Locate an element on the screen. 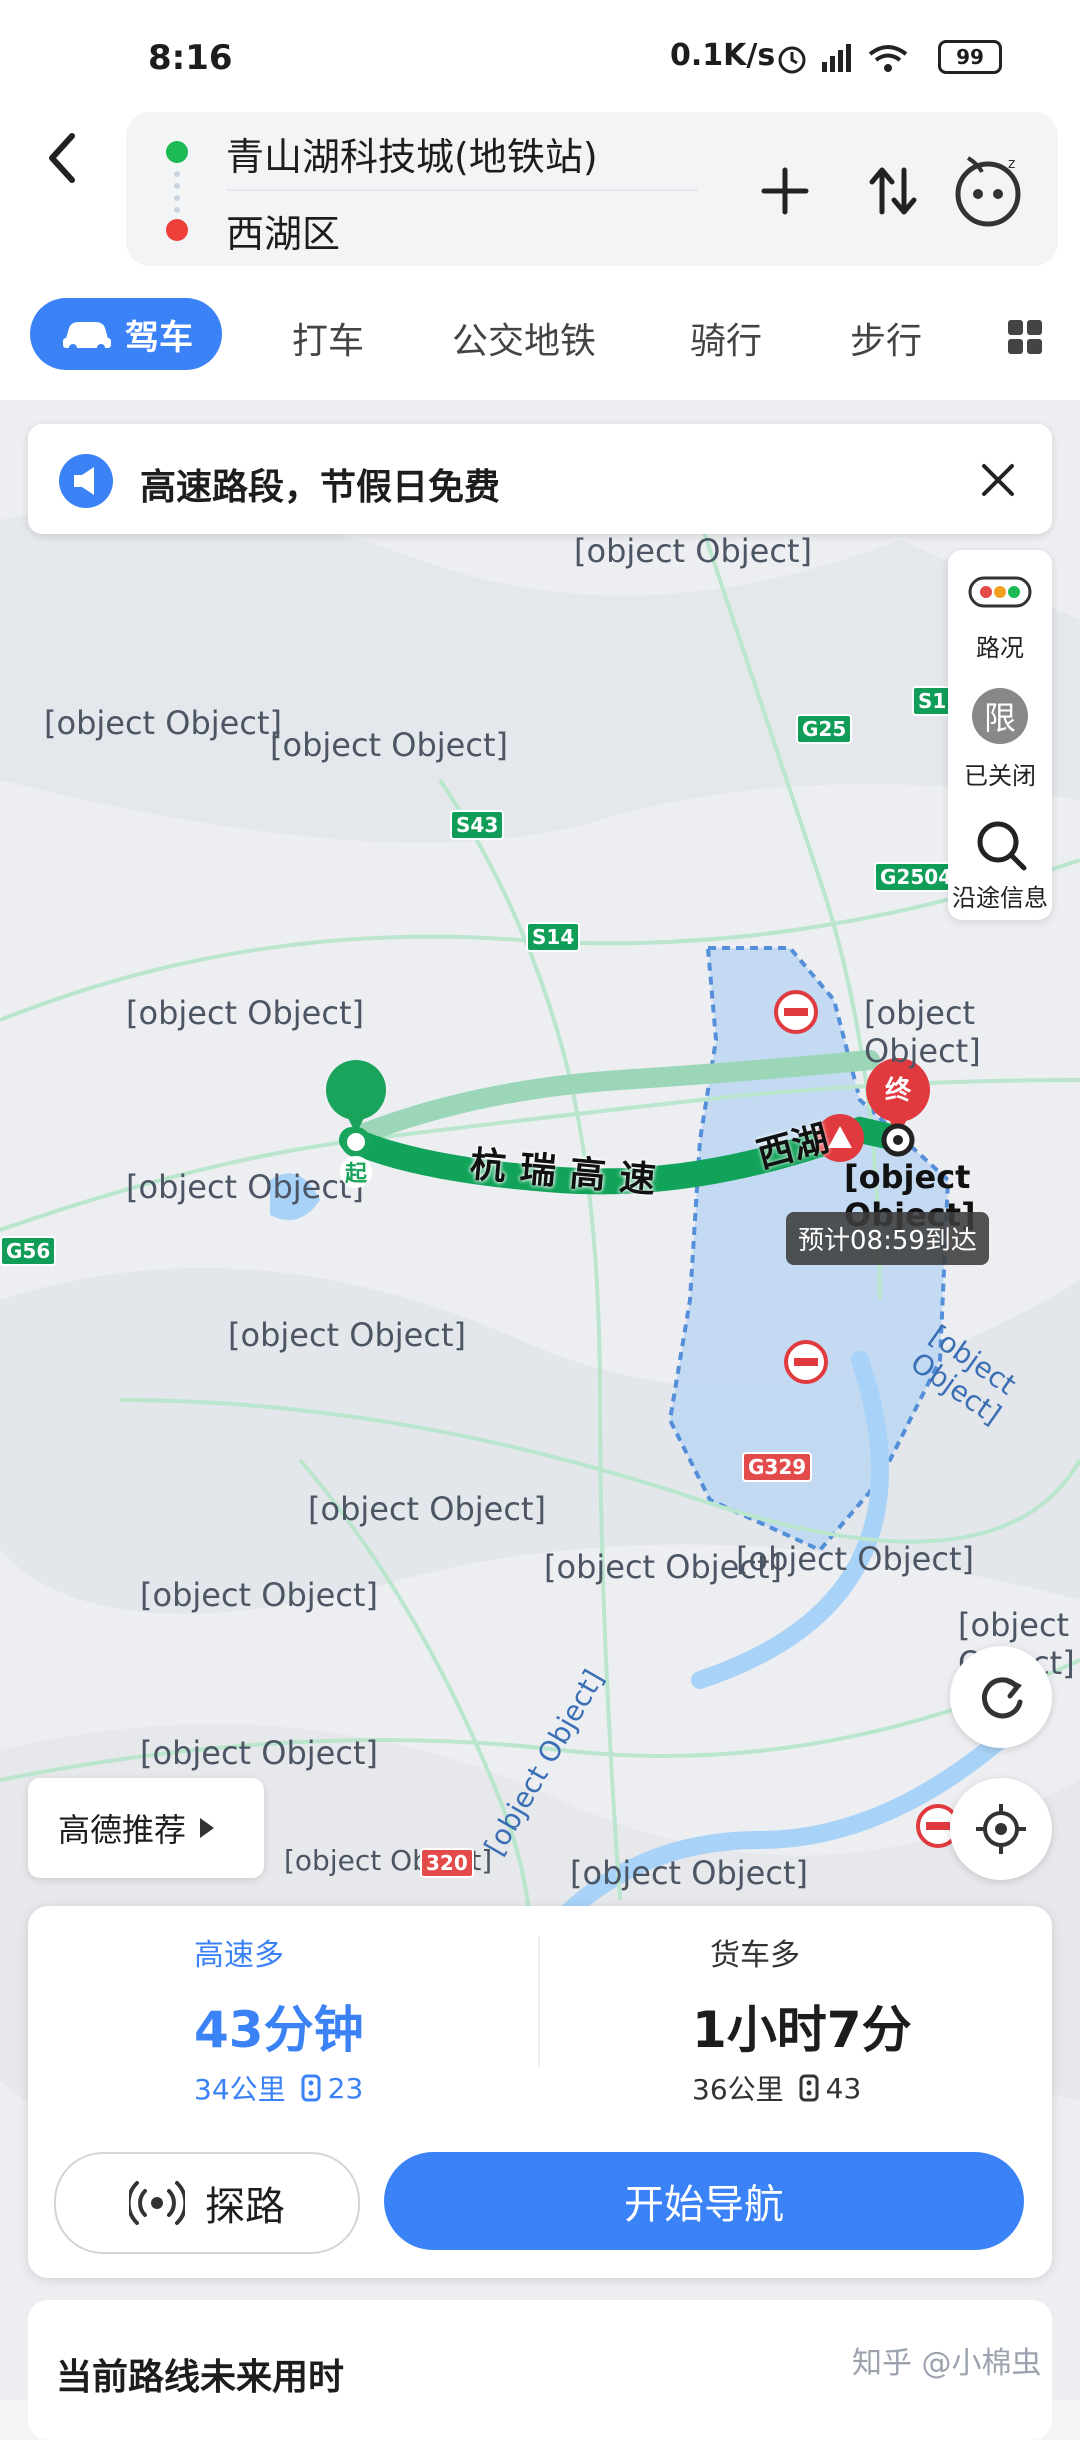  highway-shield: S1 is located at coordinates (932, 701).